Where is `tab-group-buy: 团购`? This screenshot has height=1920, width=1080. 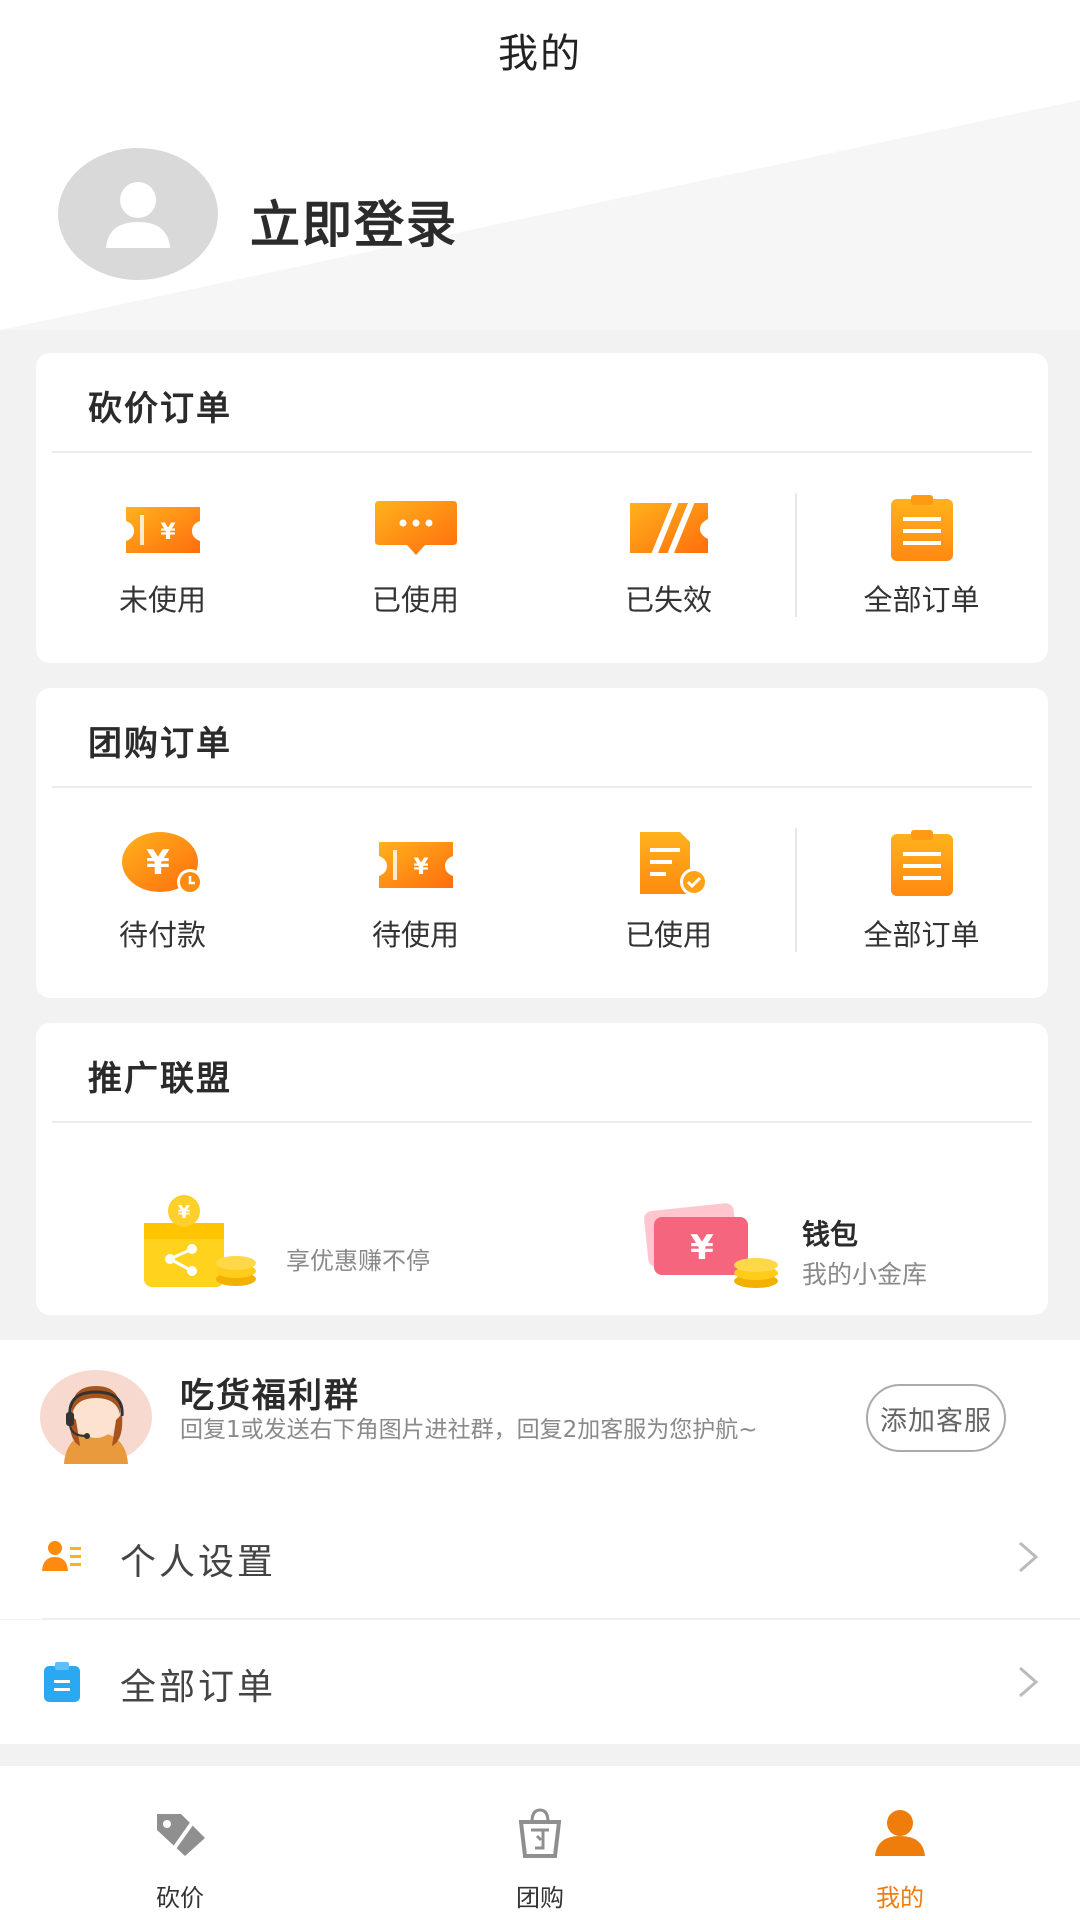
tab-group-buy: 团购 is located at coordinates (540, 1843).